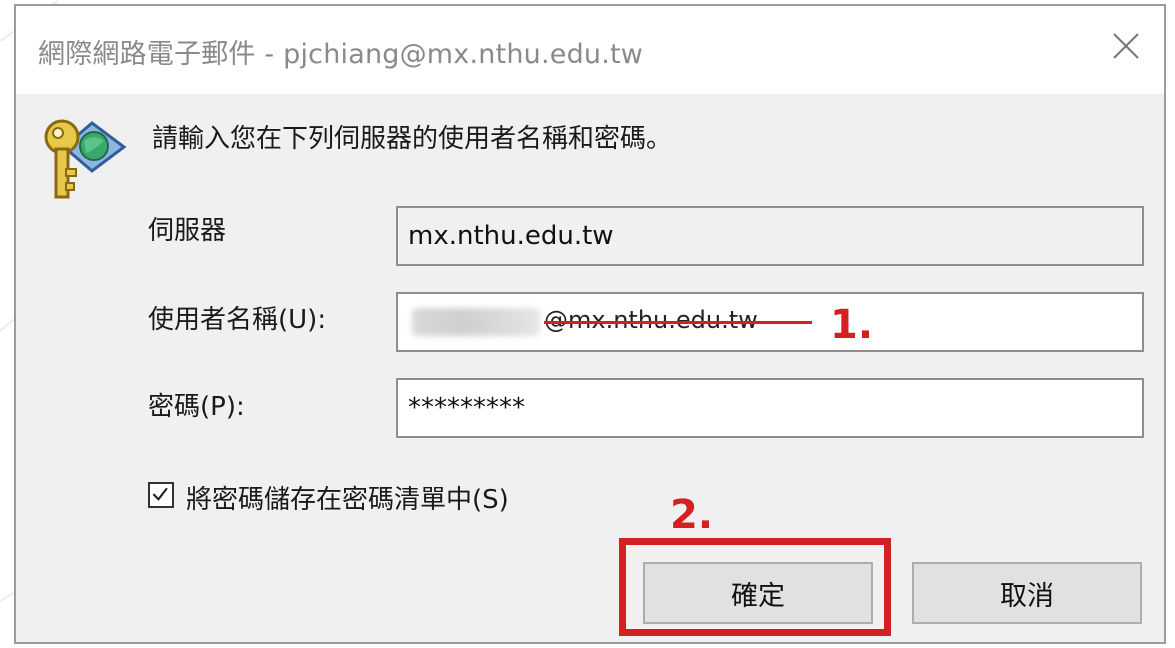  I want to click on password-value: *********, so click(466, 408).